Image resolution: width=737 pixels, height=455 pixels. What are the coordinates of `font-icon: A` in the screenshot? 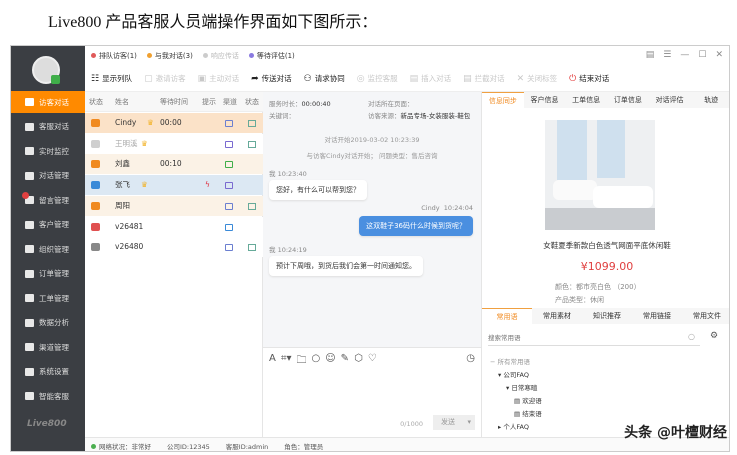 It's located at (272, 361).